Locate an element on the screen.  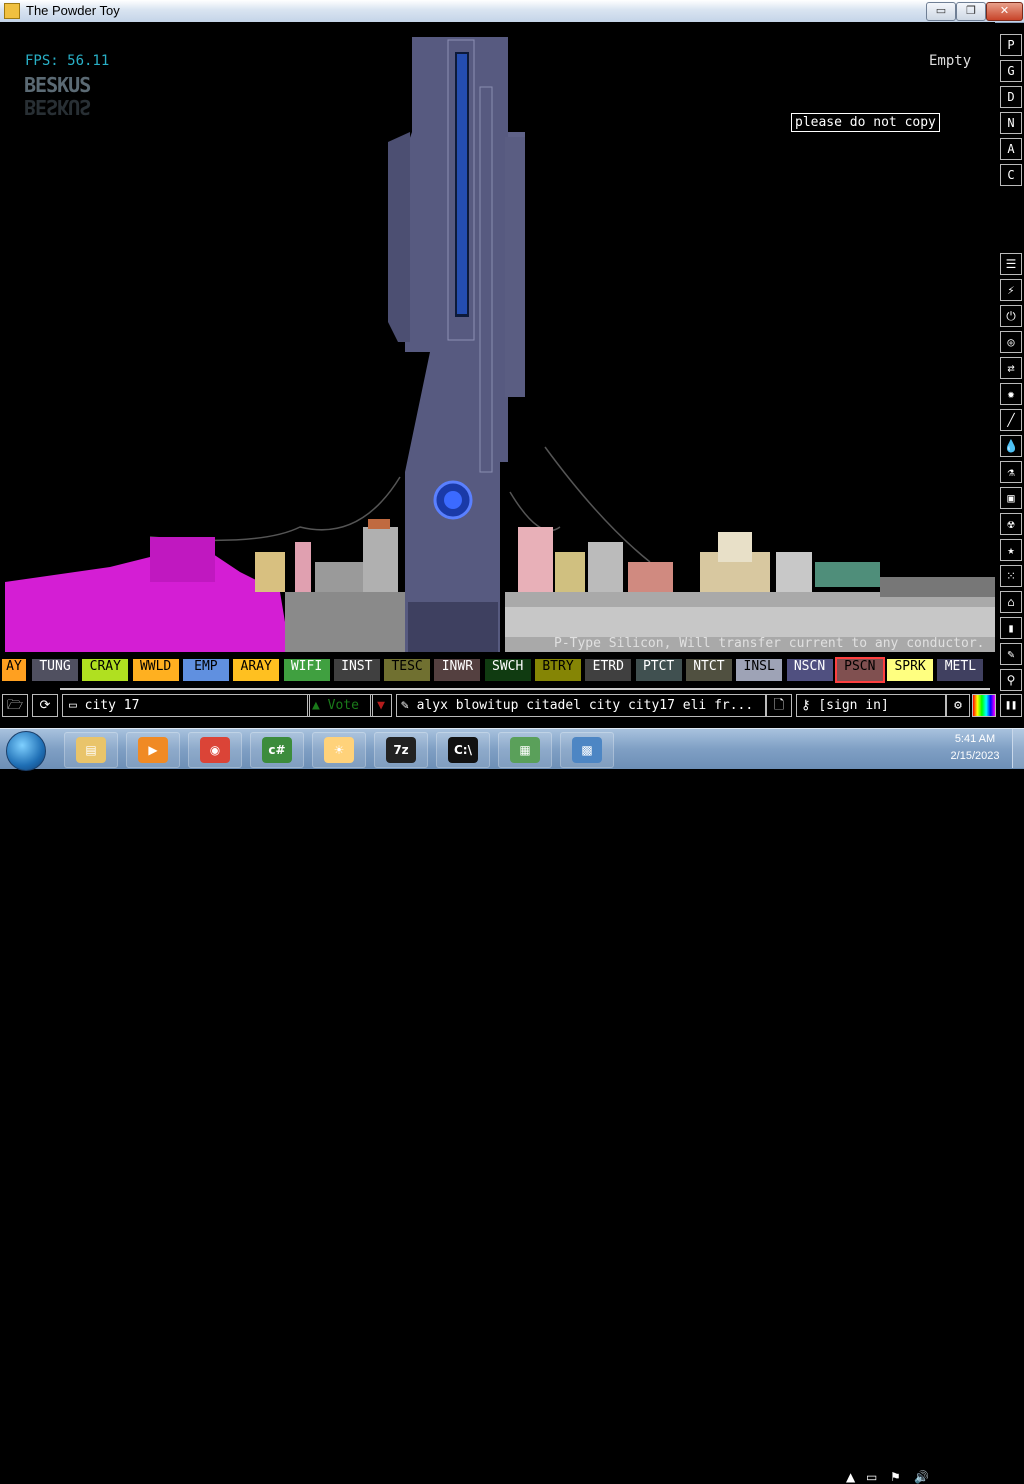
element-sprk-button: SPRK is located at coordinates (910, 670).